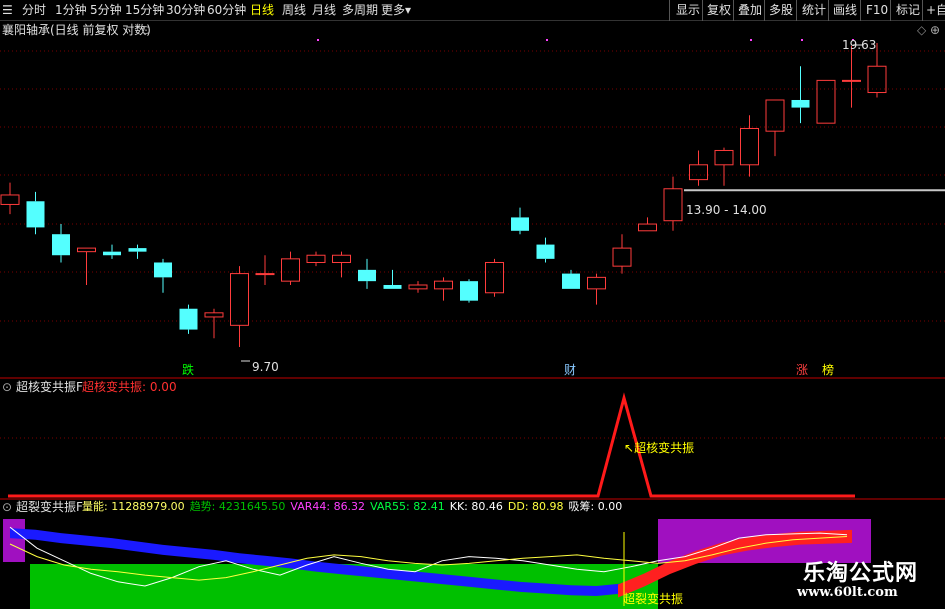  What do you see at coordinates (106, 10) in the screenshot?
I see `period-tab-5min: 5分钟` at bounding box center [106, 10].